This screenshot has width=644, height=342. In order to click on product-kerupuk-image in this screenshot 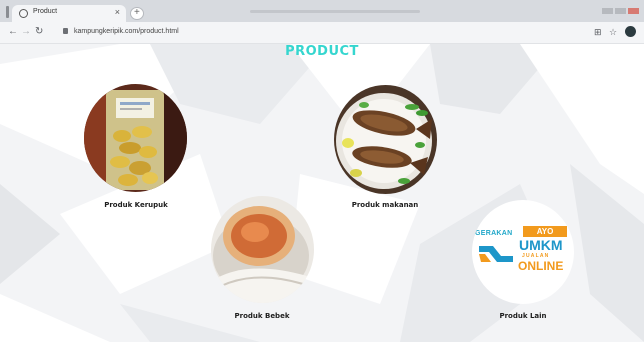, I will do `click(135, 138)`.